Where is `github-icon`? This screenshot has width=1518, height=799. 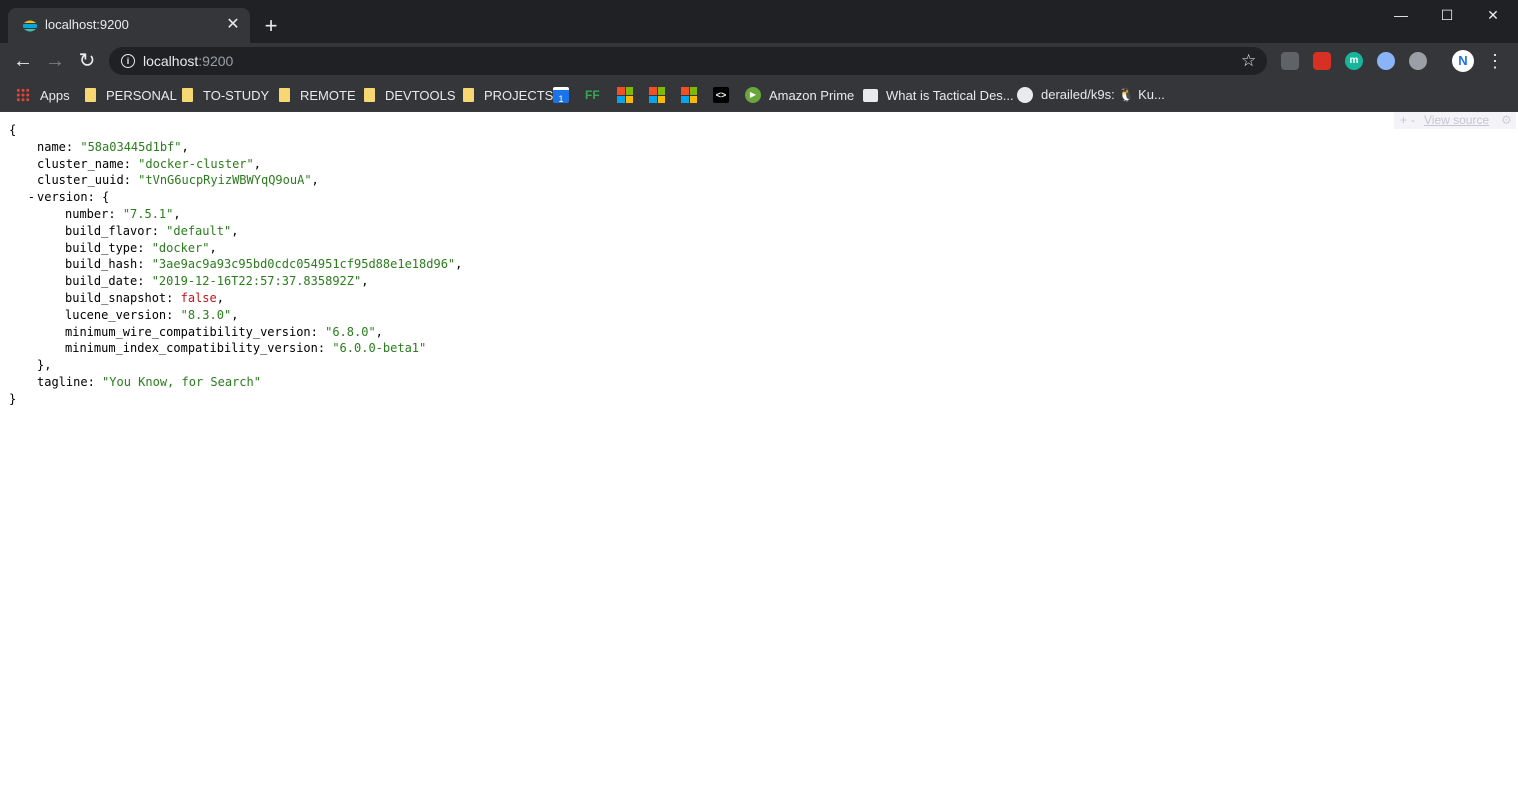 github-icon is located at coordinates (1025, 95).